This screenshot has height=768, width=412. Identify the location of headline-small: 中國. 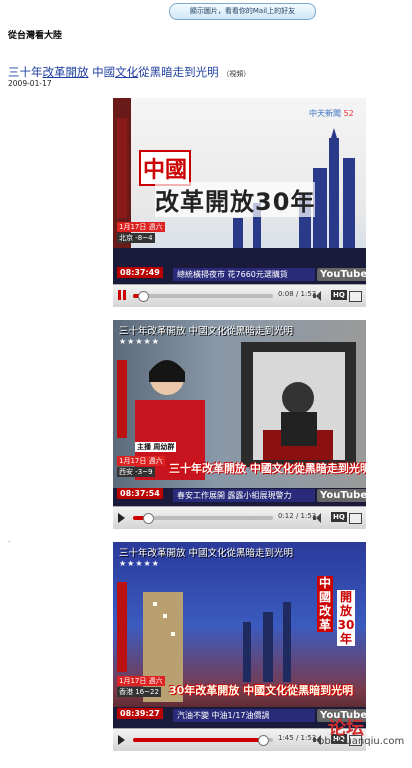
(165, 168).